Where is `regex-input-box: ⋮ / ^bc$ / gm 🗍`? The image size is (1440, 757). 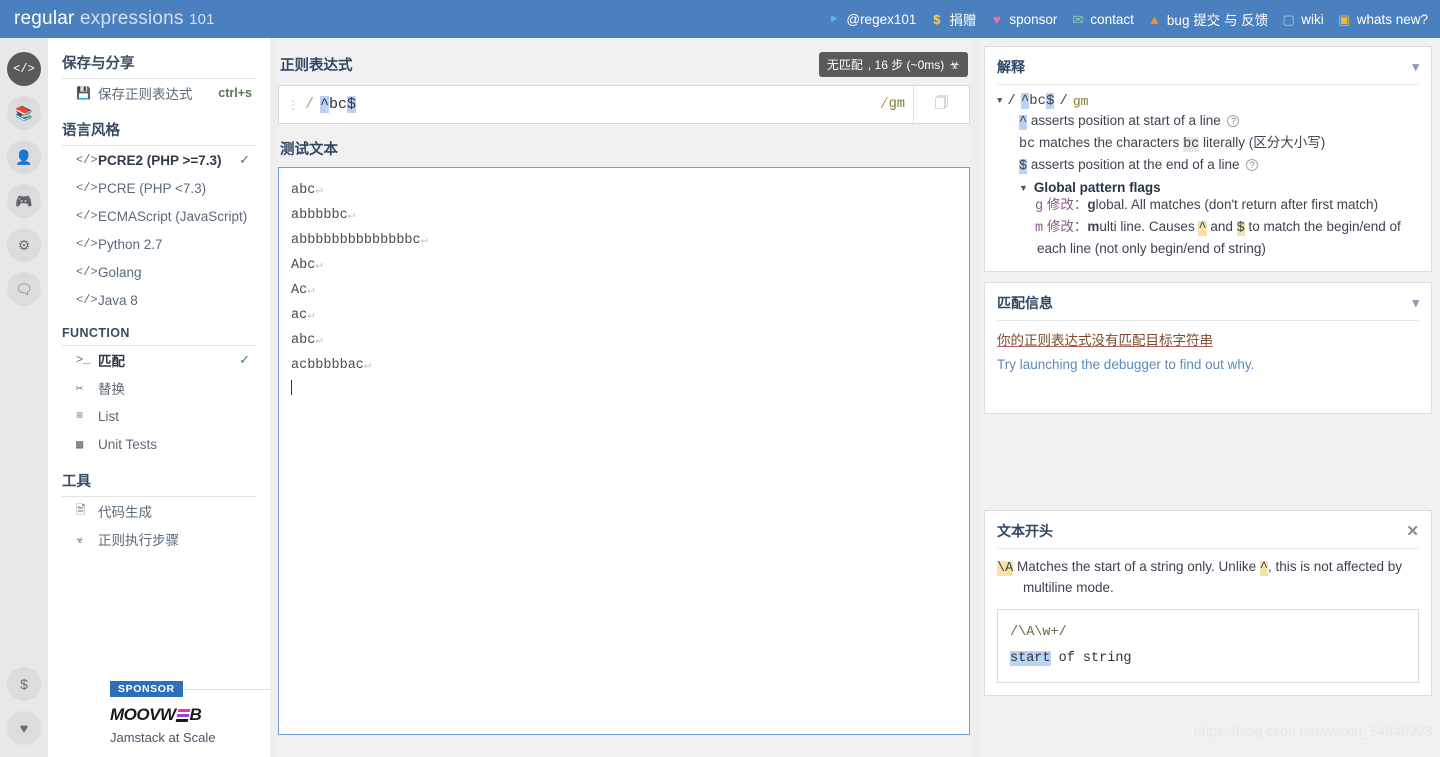
regex-input-box: ⋮ / ^bc$ / gm 🗍 is located at coordinates (624, 104).